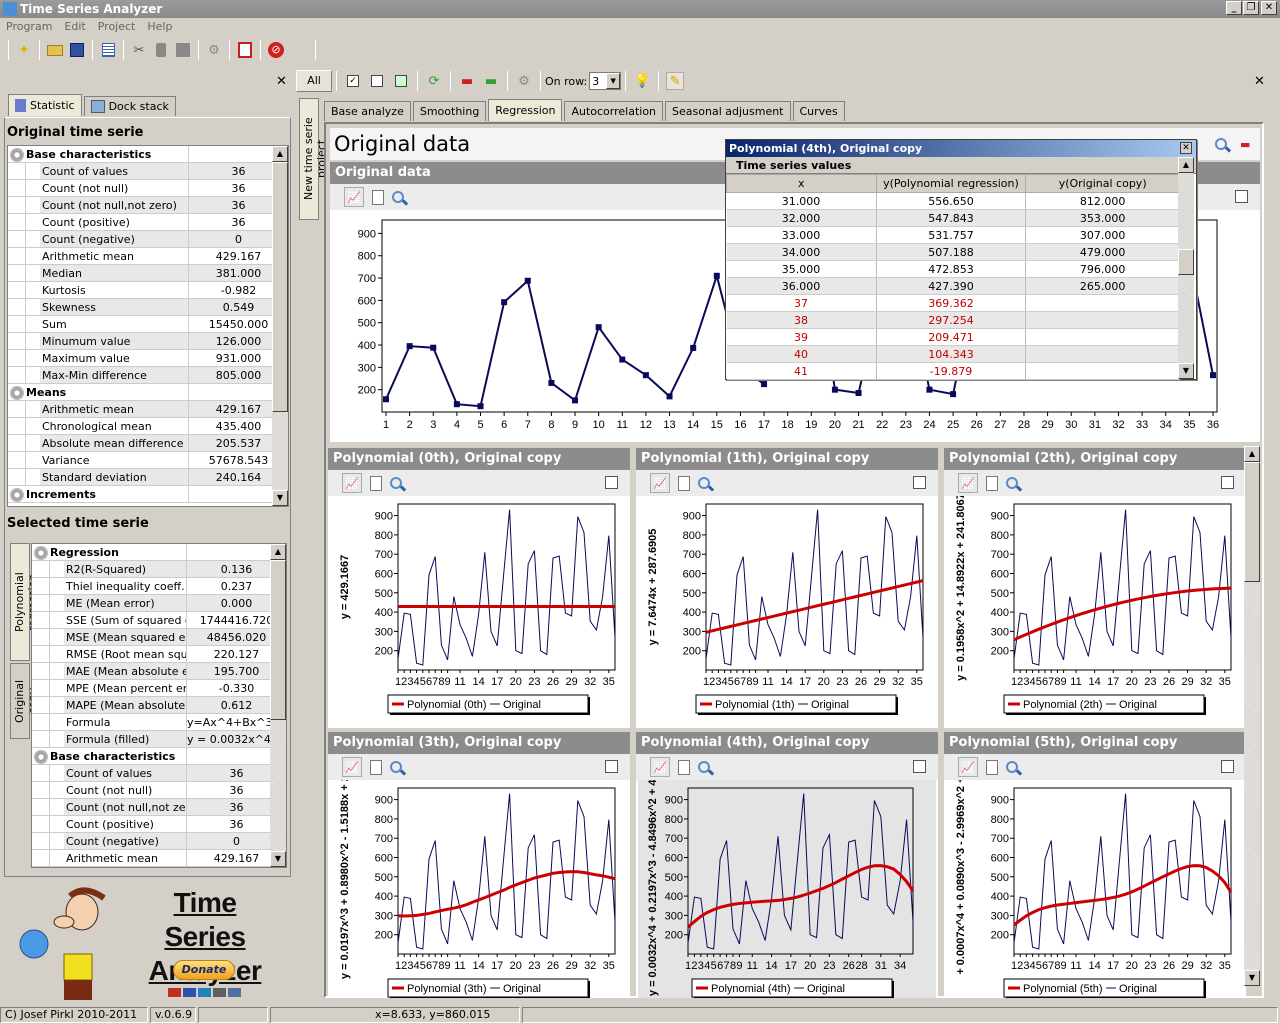 Image resolution: width=1280 pixels, height=1024 pixels. I want to click on grid-row: Count (not null) 36, so click(159, 790).